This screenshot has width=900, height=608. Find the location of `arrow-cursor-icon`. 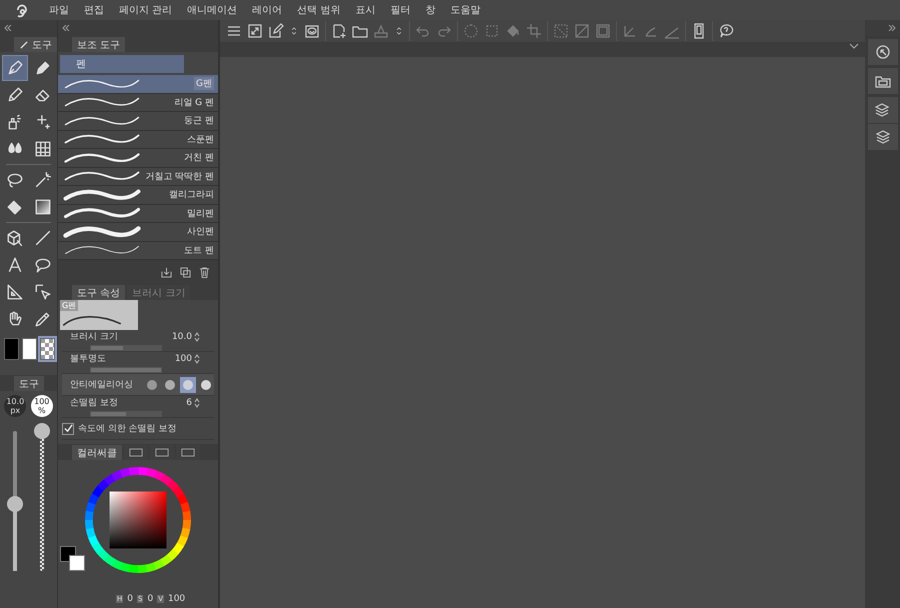

arrow-cursor-icon is located at coordinates (43, 292).